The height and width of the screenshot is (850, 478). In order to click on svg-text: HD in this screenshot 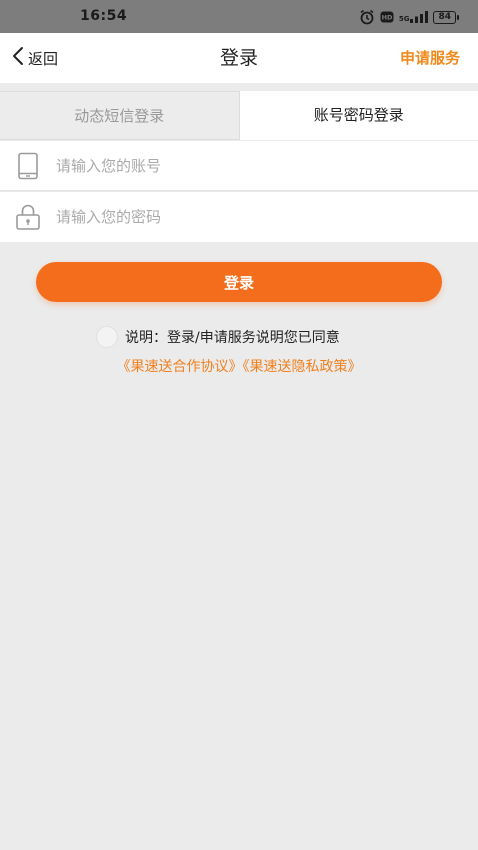, I will do `click(386, 18)`.